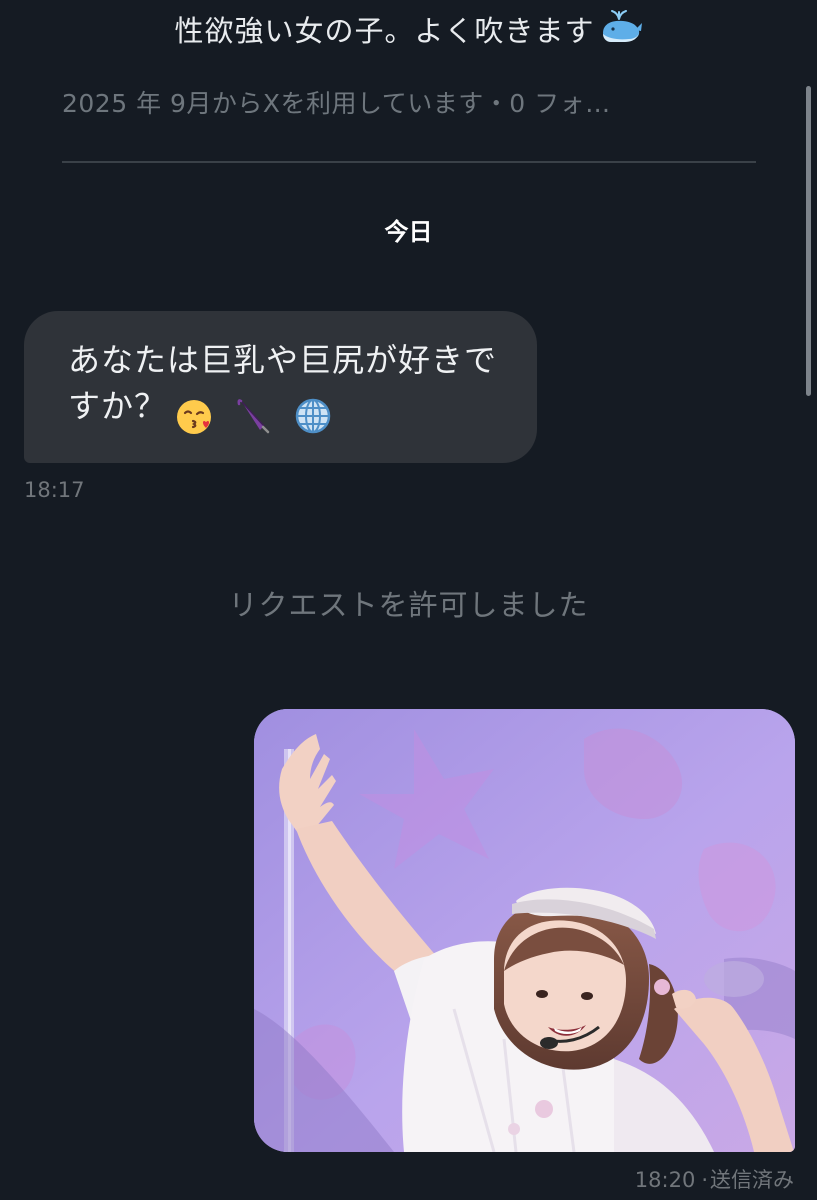  I want to click on incoming-message-time: 18:17, so click(54, 490).